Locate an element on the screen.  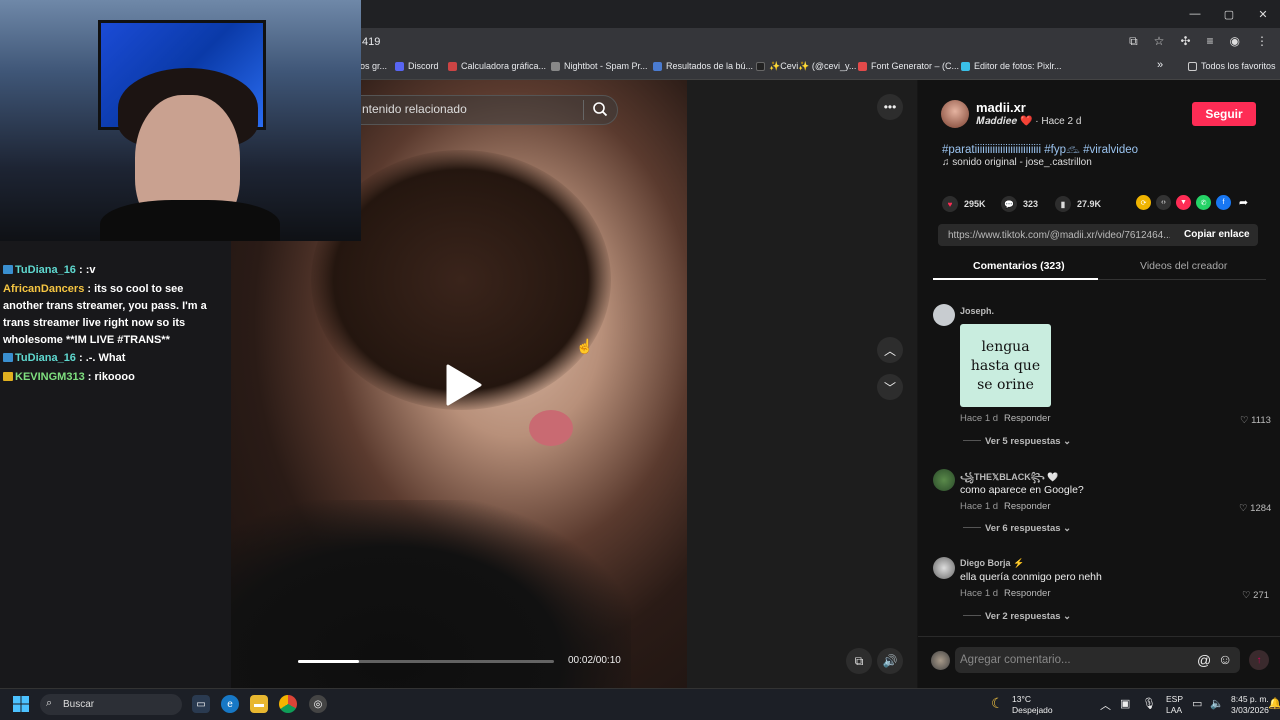
network-icon: ▭ is located at coordinates (1197, 703).